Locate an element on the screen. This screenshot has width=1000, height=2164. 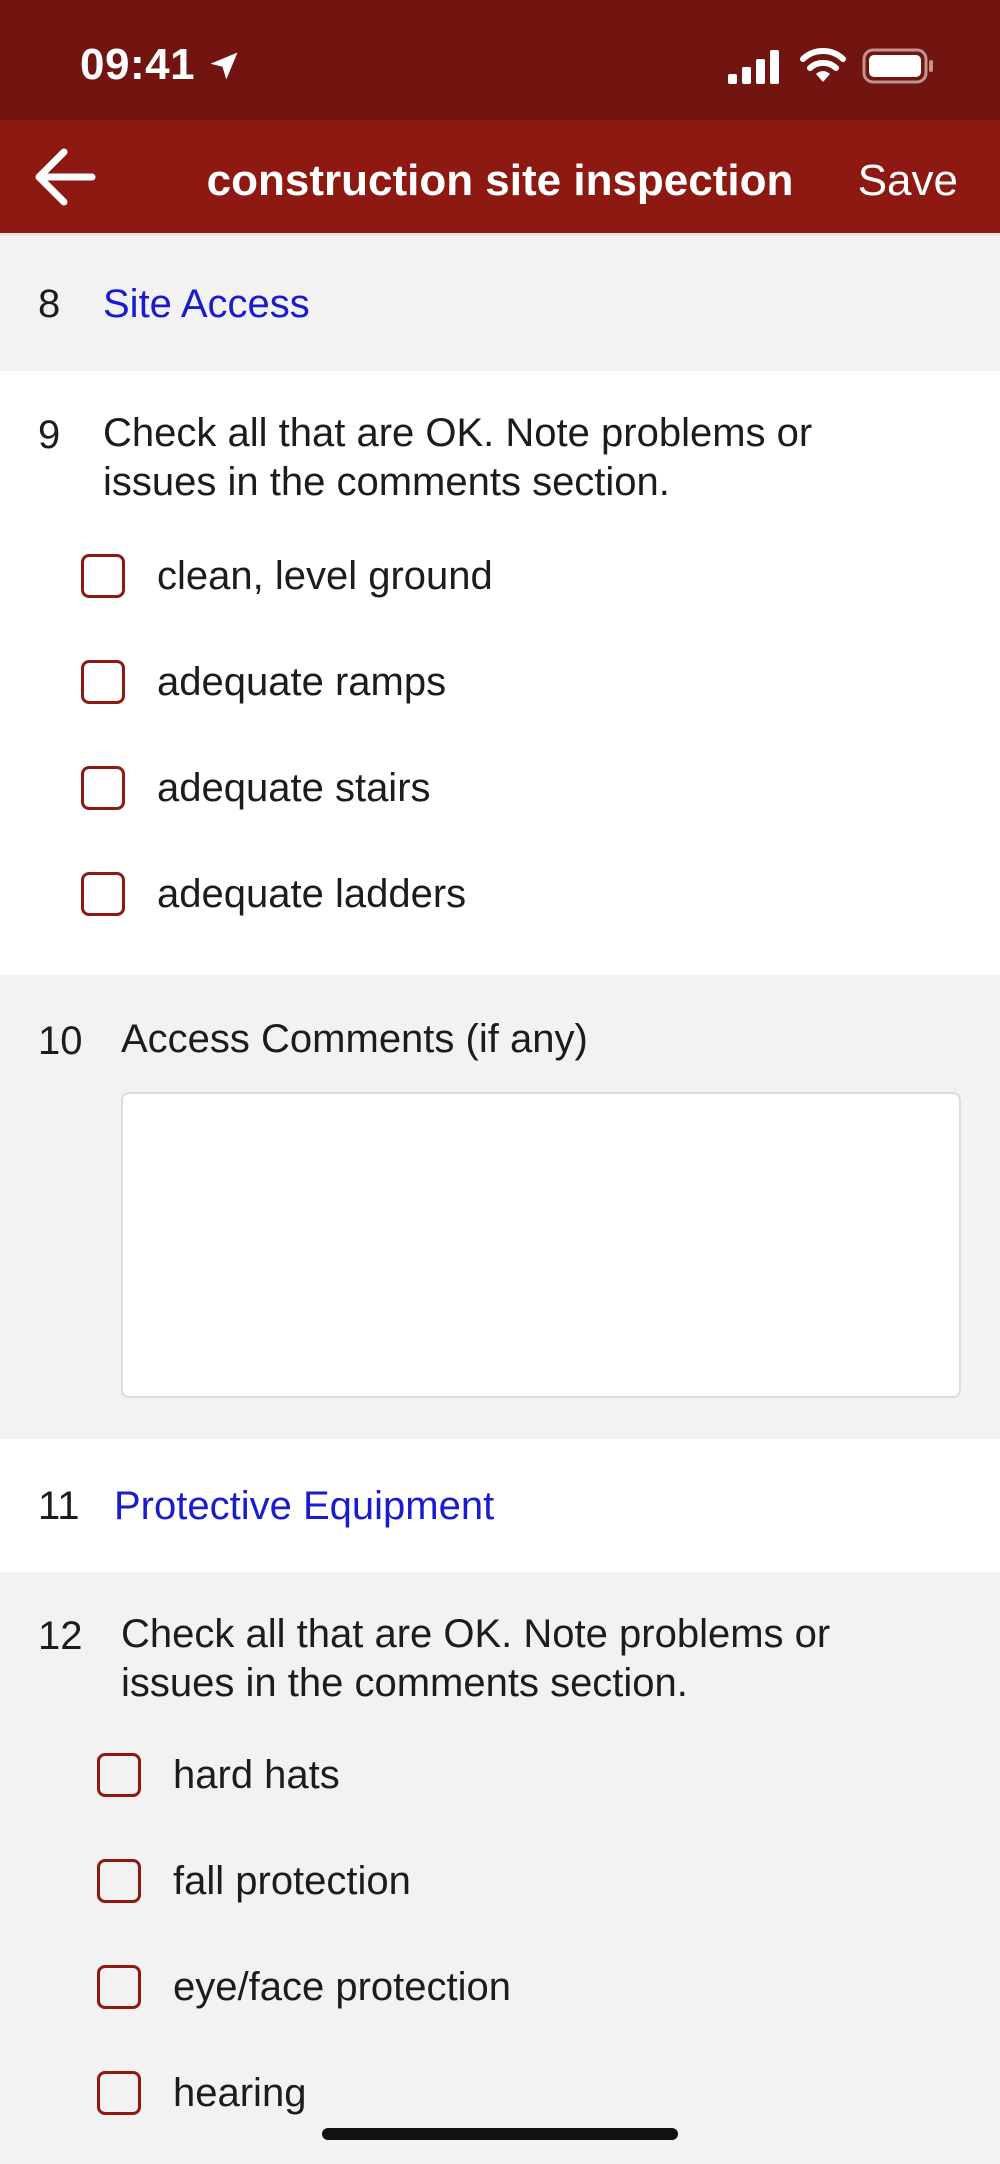
navigation-bar: construction site inspection Save is located at coordinates (500, 176).